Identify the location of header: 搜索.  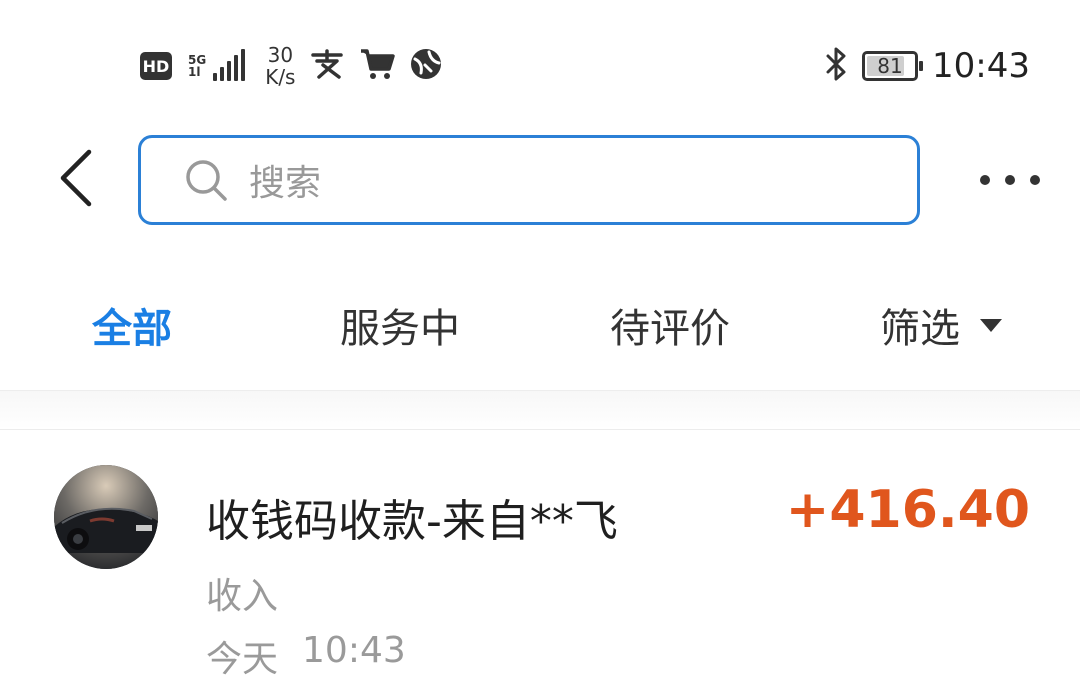
(540, 180).